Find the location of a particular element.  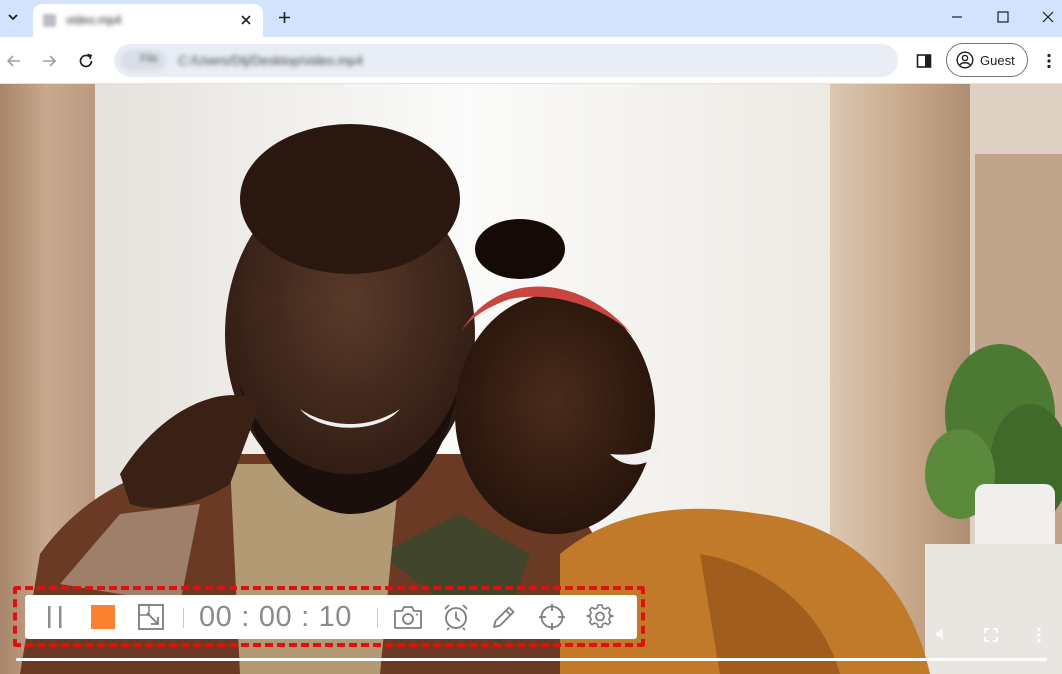

reload-icon is located at coordinates (86, 60).